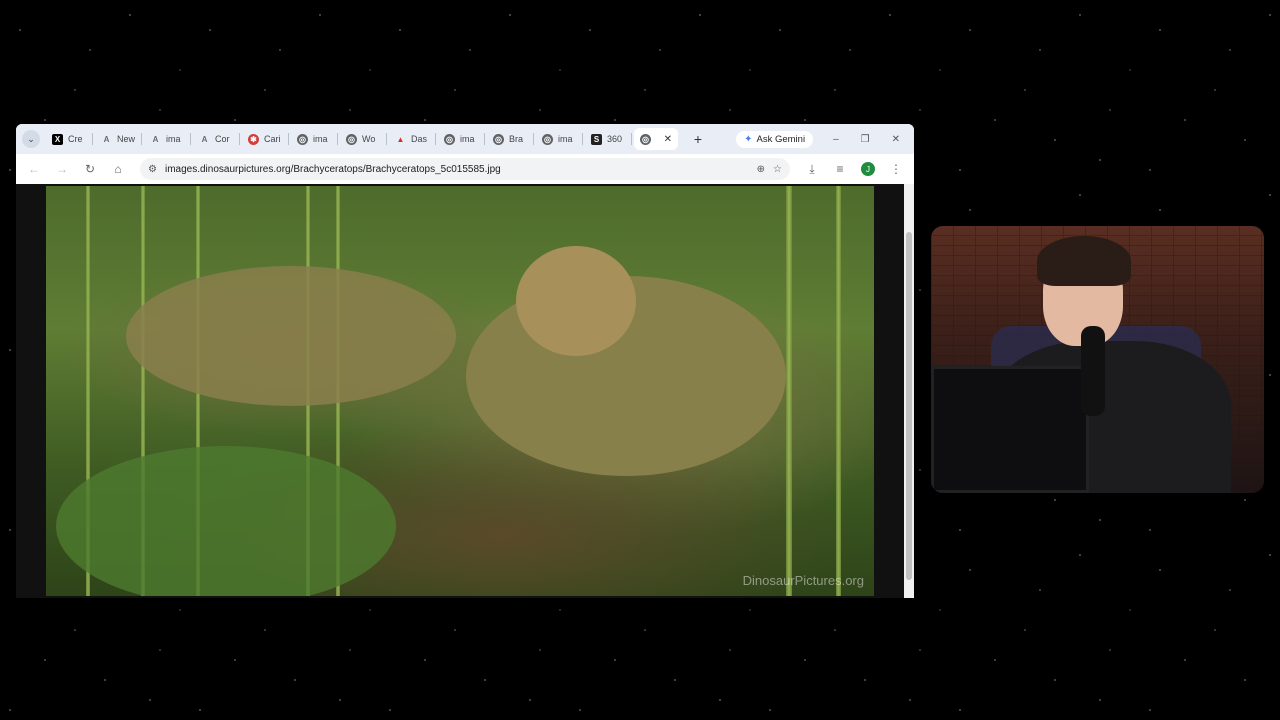  Describe the element at coordinates (596, 139) in the screenshot. I see `s-logo: S` at that location.